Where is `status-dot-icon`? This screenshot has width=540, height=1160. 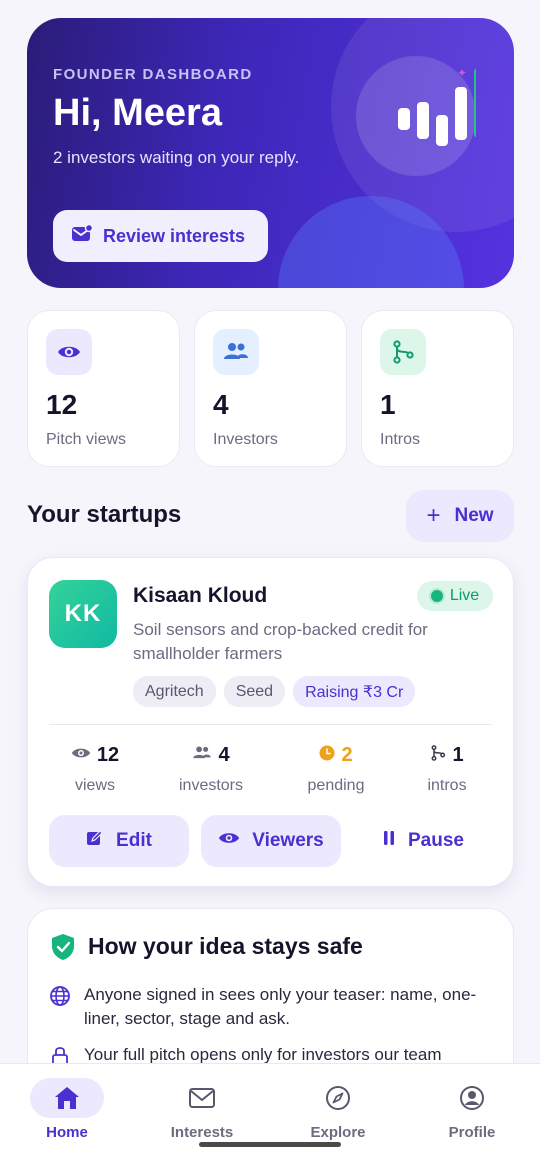 status-dot-icon is located at coordinates (436, 596).